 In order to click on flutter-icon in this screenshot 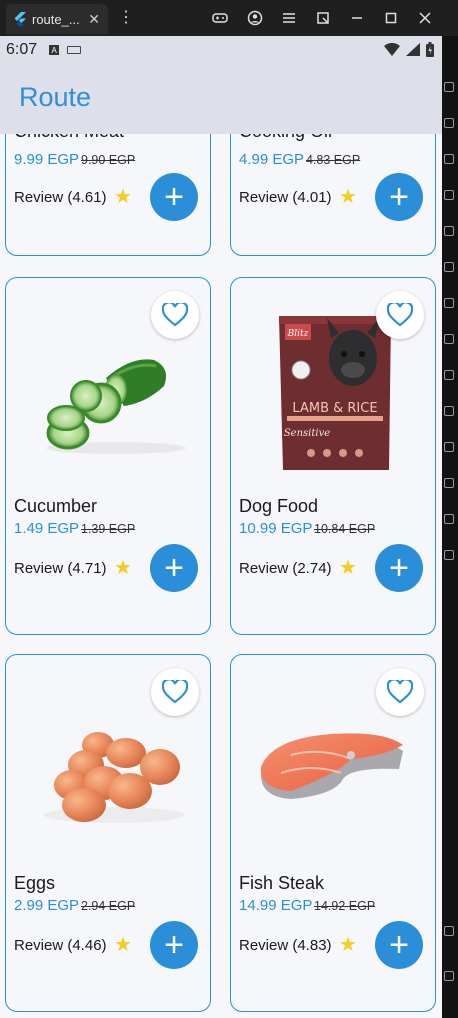, I will do `click(20, 19)`.